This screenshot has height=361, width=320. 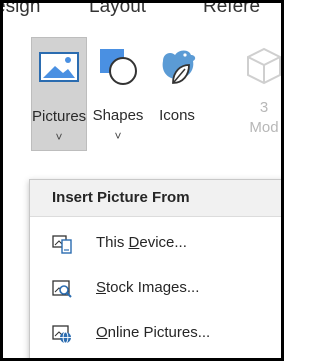 What do you see at coordinates (264, 127) in the screenshot?
I see `3d-label-line2: Mod` at bounding box center [264, 127].